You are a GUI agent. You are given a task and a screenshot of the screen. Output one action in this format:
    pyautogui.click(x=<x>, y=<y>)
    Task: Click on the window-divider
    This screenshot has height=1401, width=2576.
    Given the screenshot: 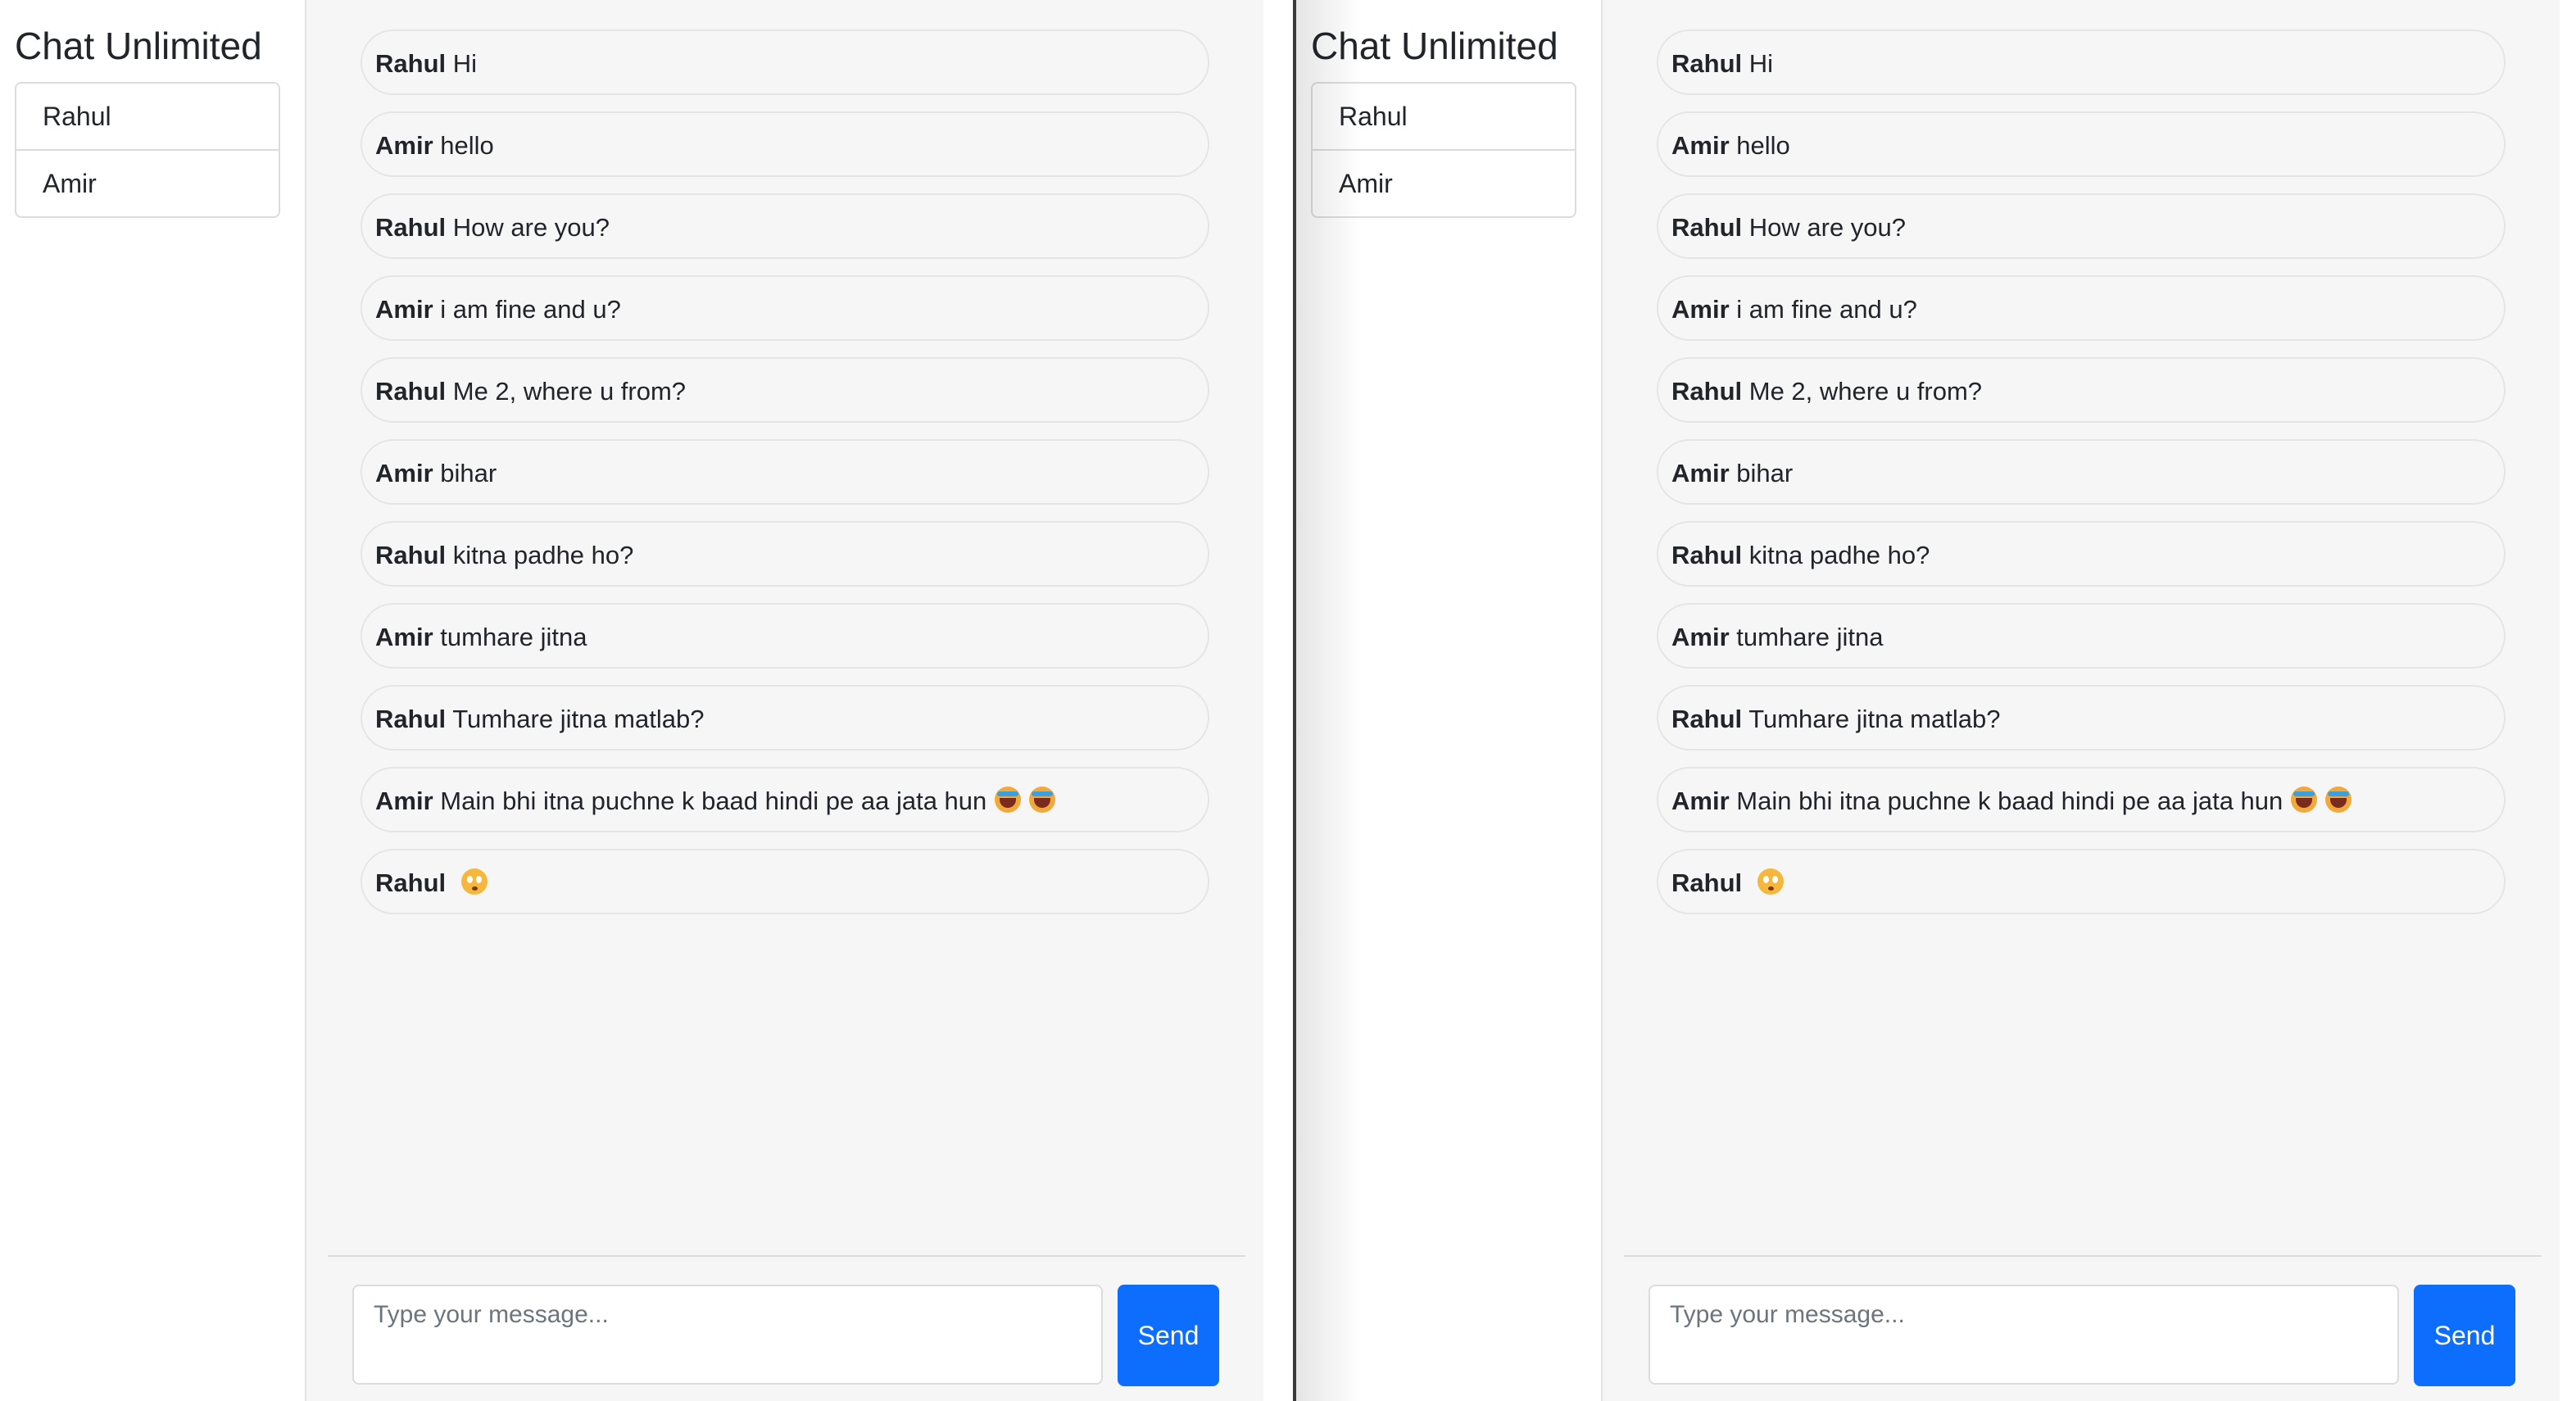 What is the action you would take?
    pyautogui.click(x=1294, y=701)
    